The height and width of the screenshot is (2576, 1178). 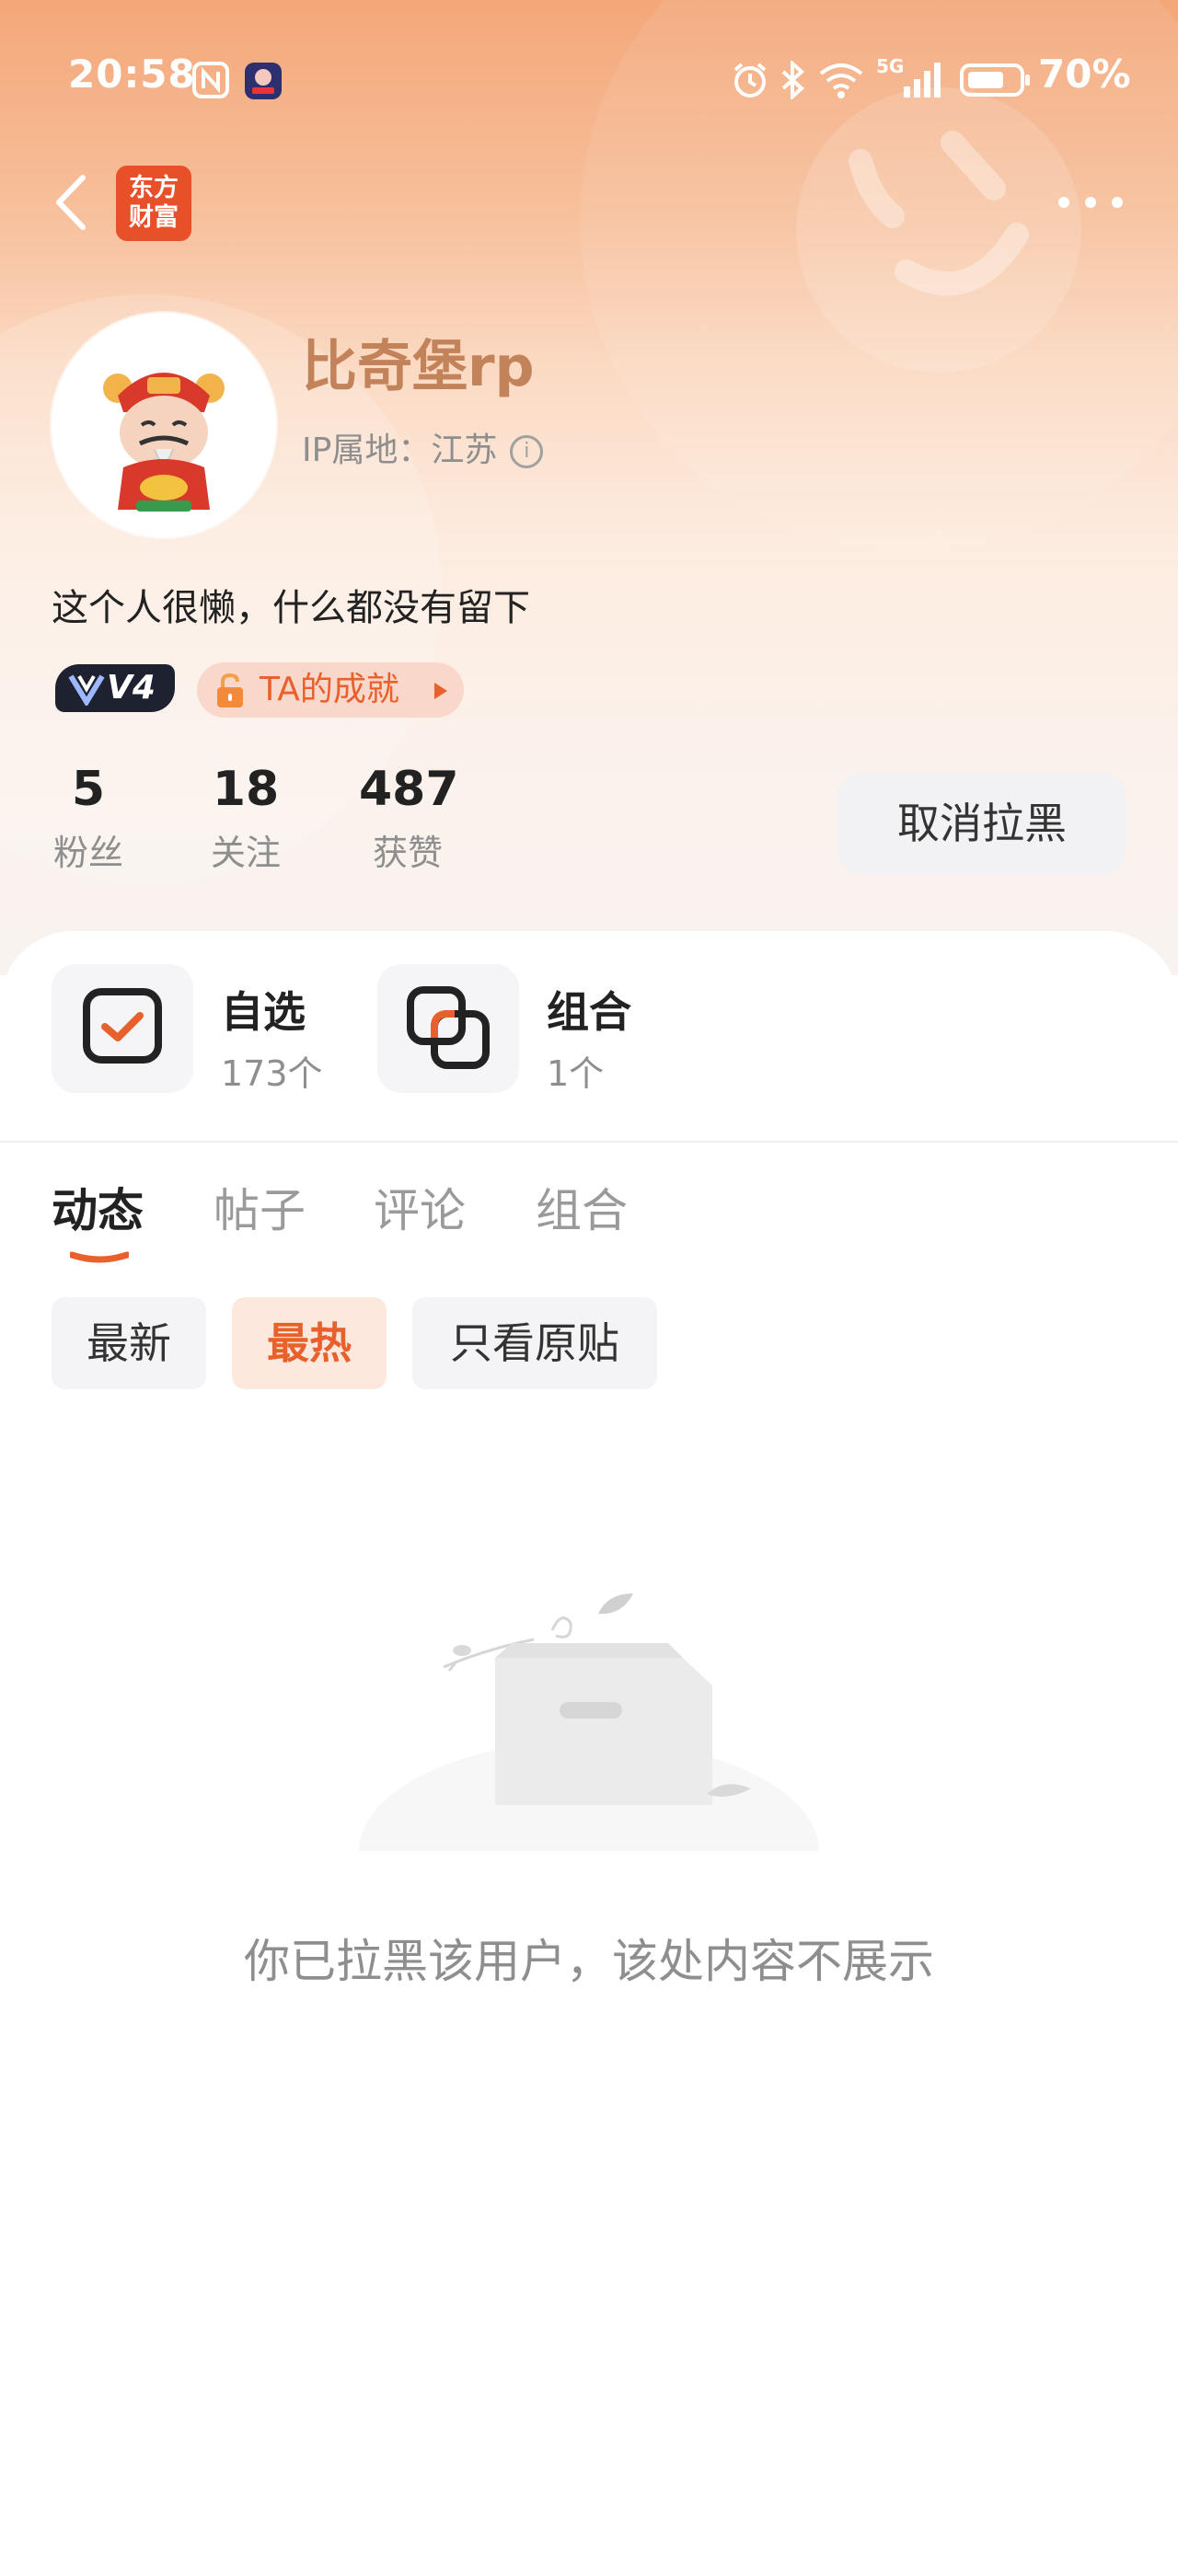 What do you see at coordinates (129, 1343) in the screenshot?
I see `filter-latest: 最新` at bounding box center [129, 1343].